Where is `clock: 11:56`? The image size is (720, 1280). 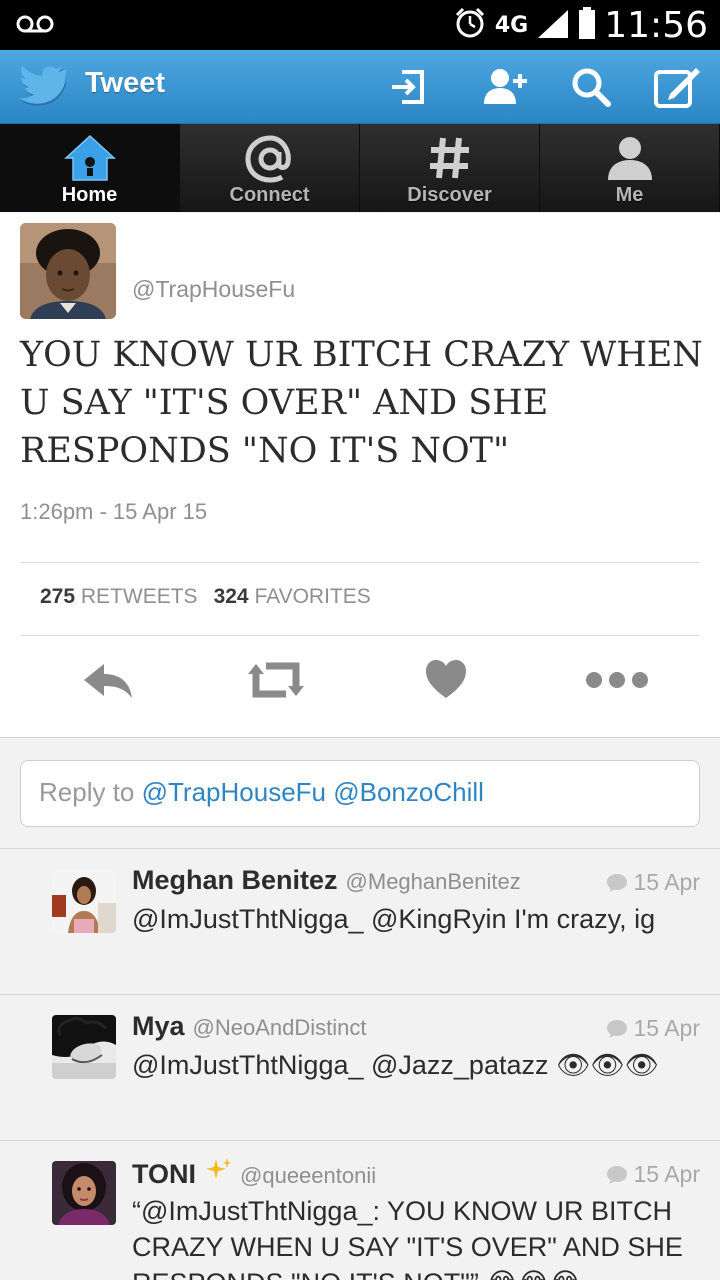 clock: 11:56 is located at coordinates (656, 25).